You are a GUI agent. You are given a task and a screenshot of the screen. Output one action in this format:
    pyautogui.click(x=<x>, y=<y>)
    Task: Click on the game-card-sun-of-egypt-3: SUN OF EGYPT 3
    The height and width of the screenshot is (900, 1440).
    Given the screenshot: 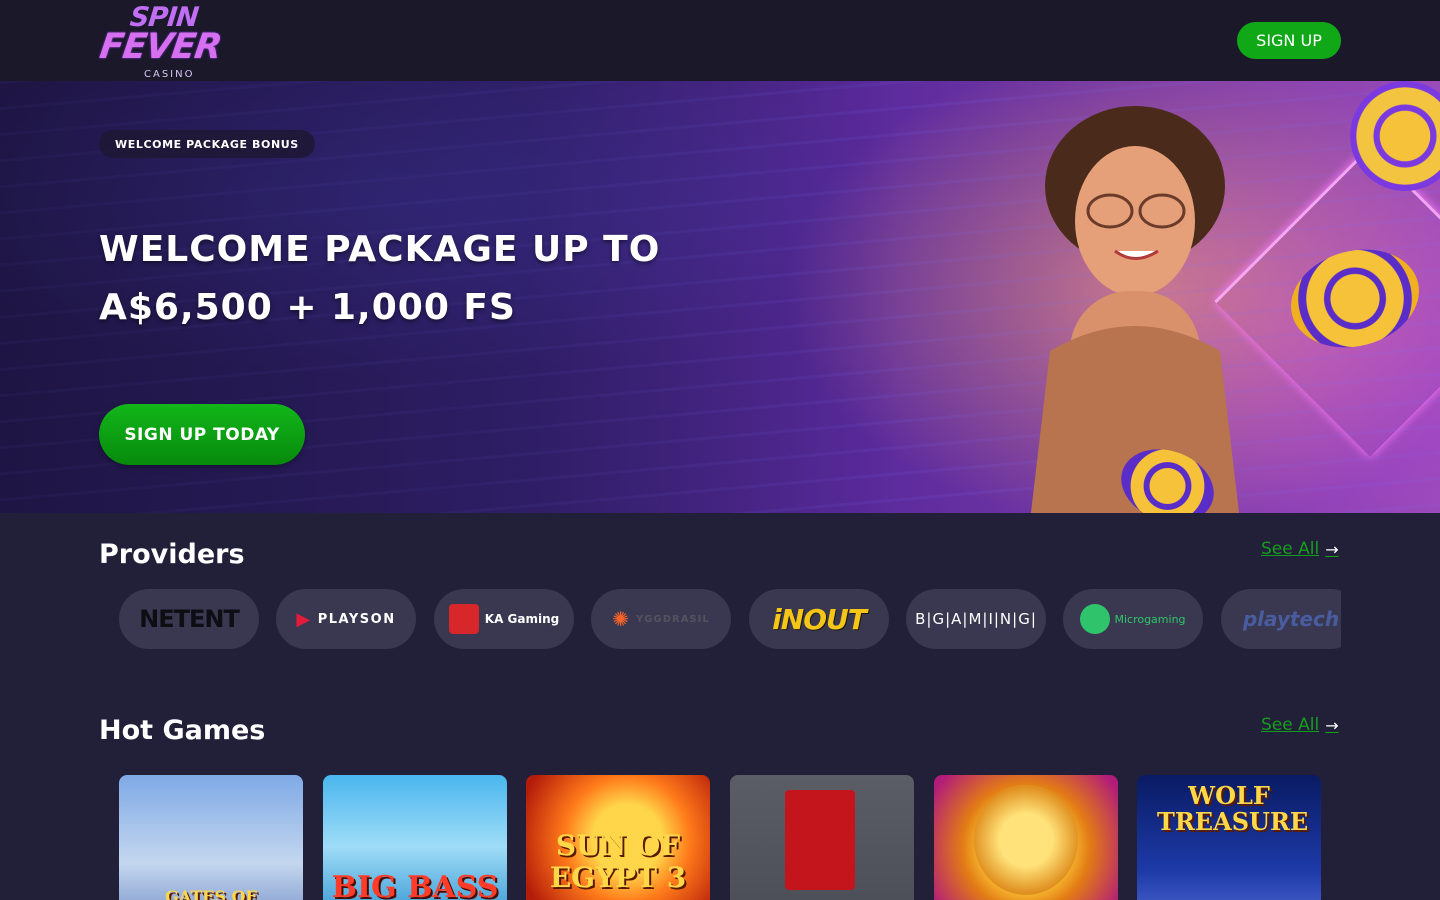 What is the action you would take?
    pyautogui.click(x=618, y=837)
    